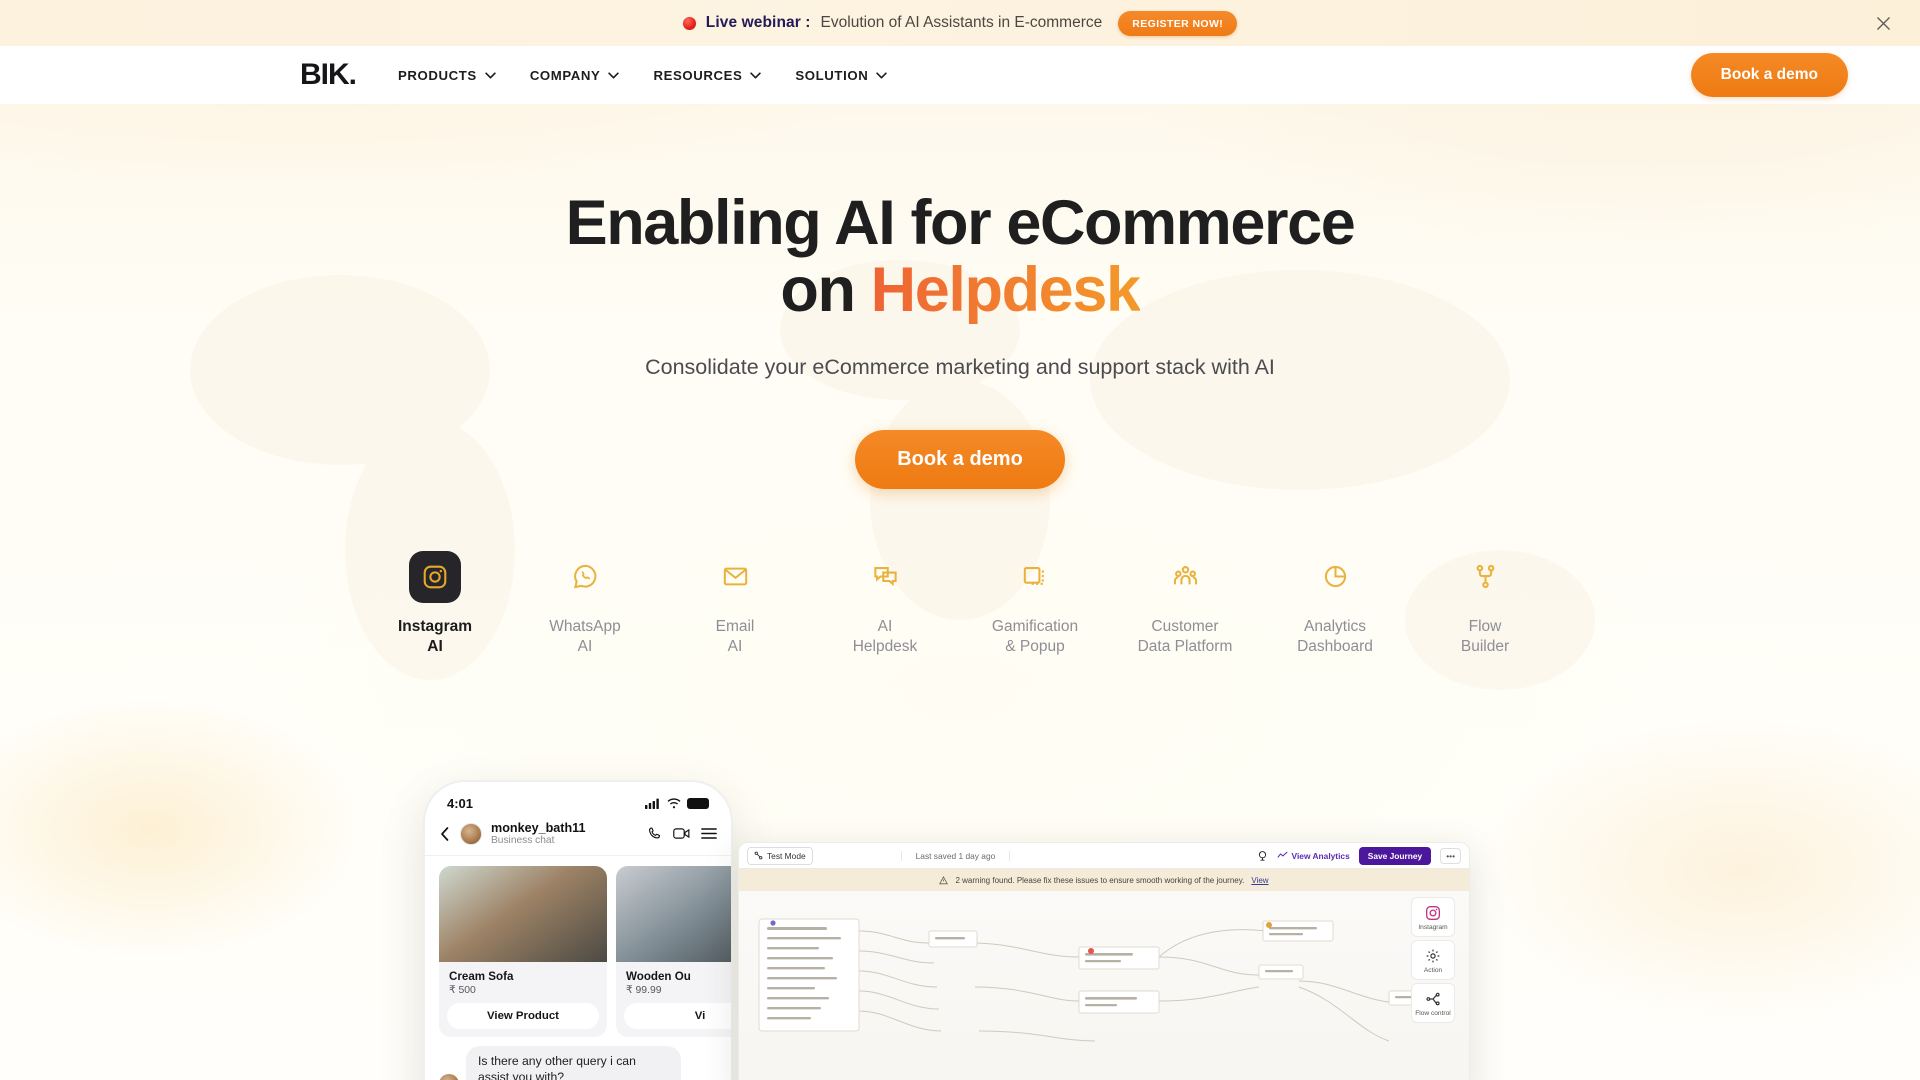 The width and height of the screenshot is (1920, 1080). Describe the element at coordinates (1185, 646) in the screenshot. I see `feature-label-line2: Data Platform` at that location.